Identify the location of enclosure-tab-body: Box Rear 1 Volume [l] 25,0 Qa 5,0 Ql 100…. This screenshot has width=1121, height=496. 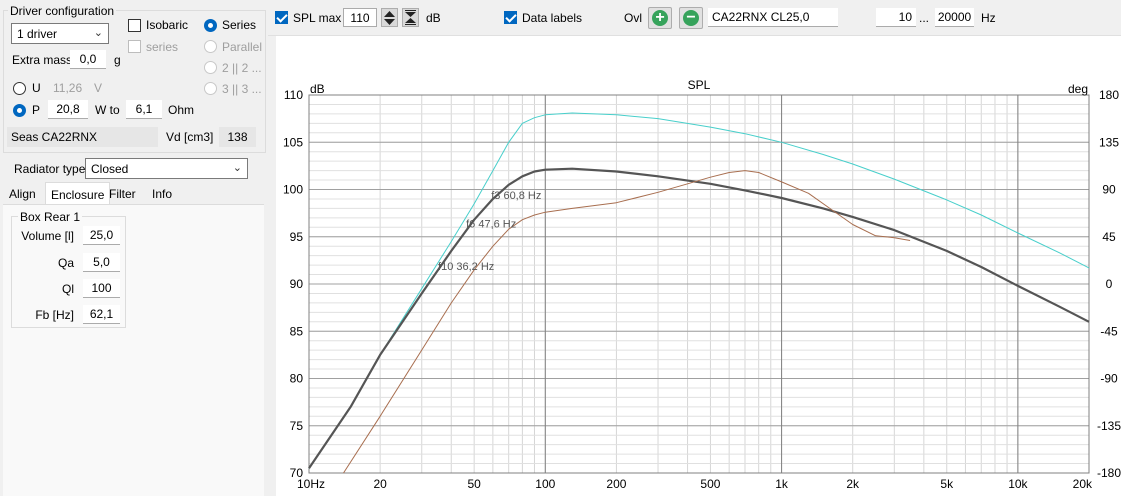
(133, 350).